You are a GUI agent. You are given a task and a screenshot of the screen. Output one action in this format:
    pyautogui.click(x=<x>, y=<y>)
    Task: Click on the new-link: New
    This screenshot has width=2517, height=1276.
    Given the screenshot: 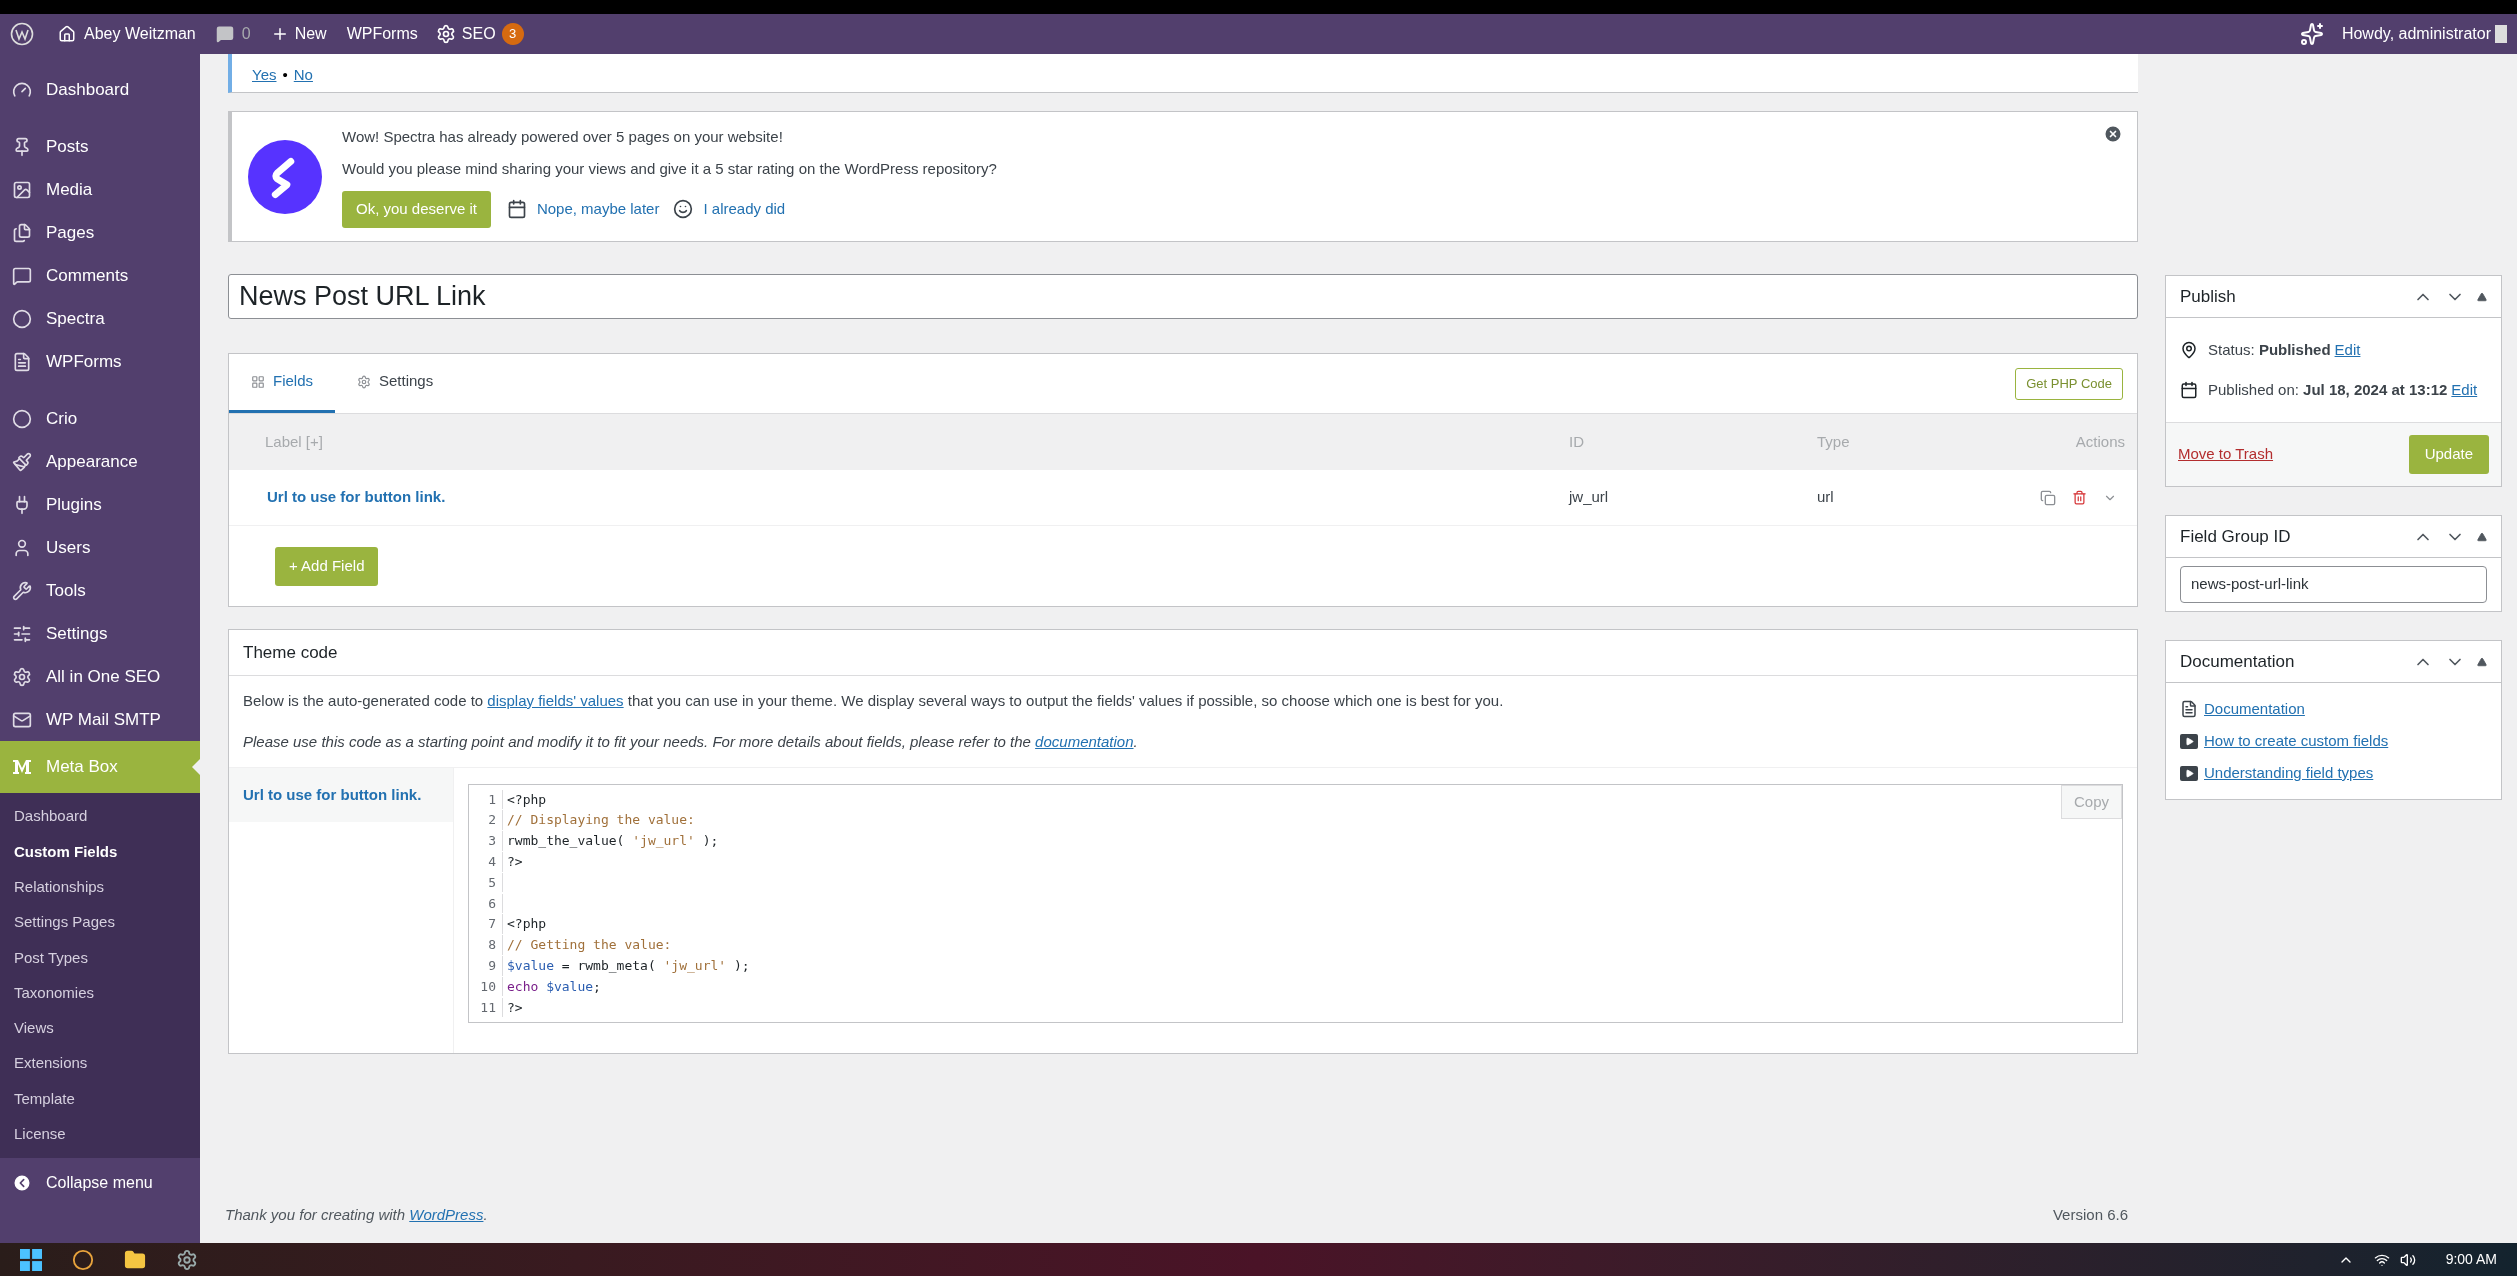 What is the action you would take?
    pyautogui.click(x=310, y=34)
    